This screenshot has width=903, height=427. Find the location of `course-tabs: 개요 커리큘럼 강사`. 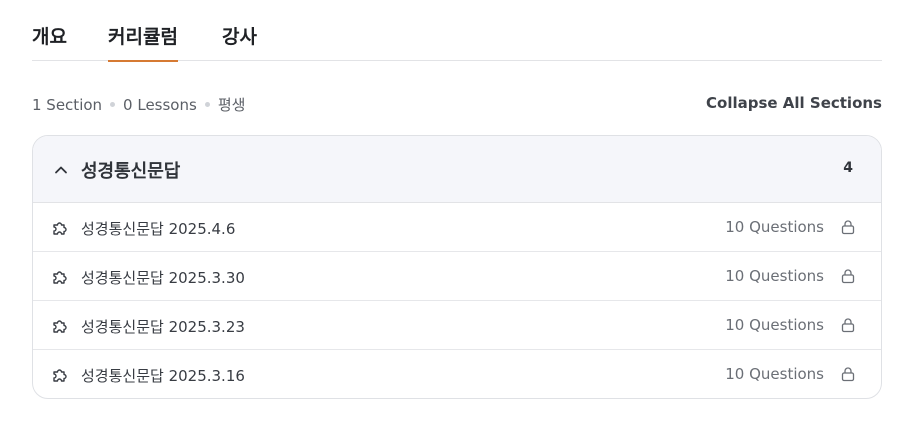

course-tabs: 개요 커리큘럼 강사 is located at coordinates (457, 31).